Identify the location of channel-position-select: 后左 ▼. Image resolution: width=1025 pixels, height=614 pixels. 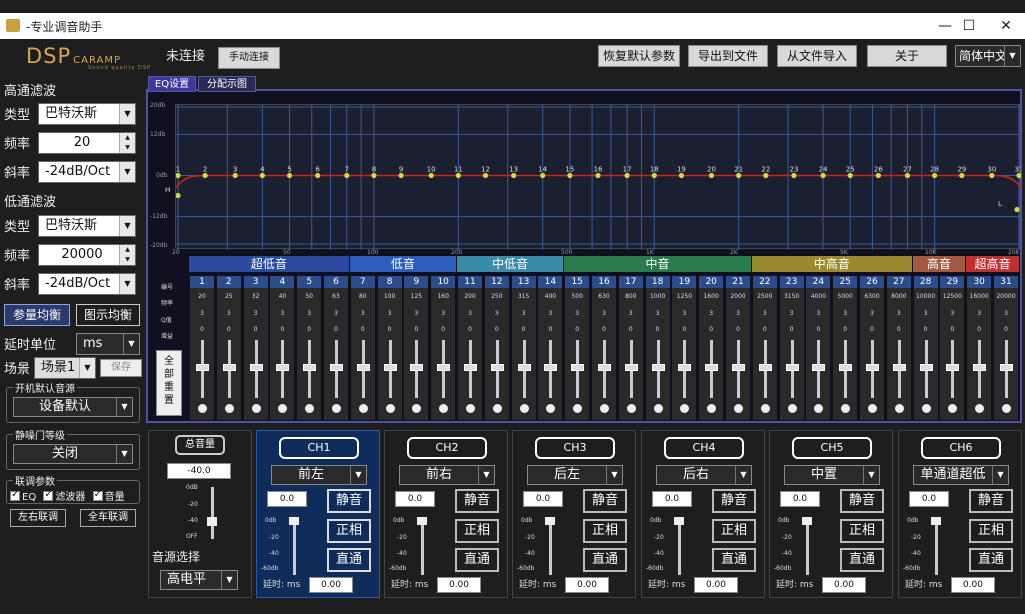
(575, 475).